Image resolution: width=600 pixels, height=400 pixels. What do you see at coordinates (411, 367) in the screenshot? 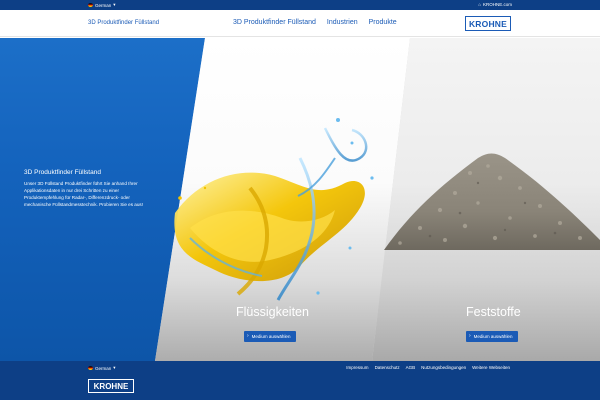
I see `footer-link-agb: AGB` at bounding box center [411, 367].